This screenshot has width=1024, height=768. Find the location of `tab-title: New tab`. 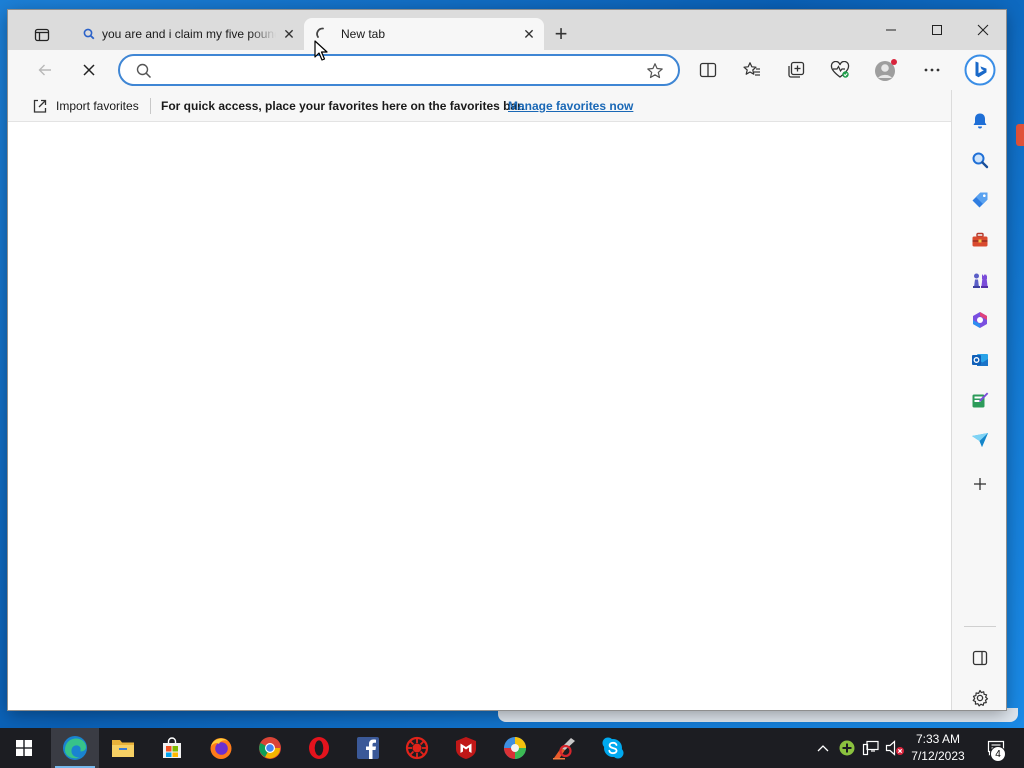

tab-title: New tab is located at coordinates (363, 34).